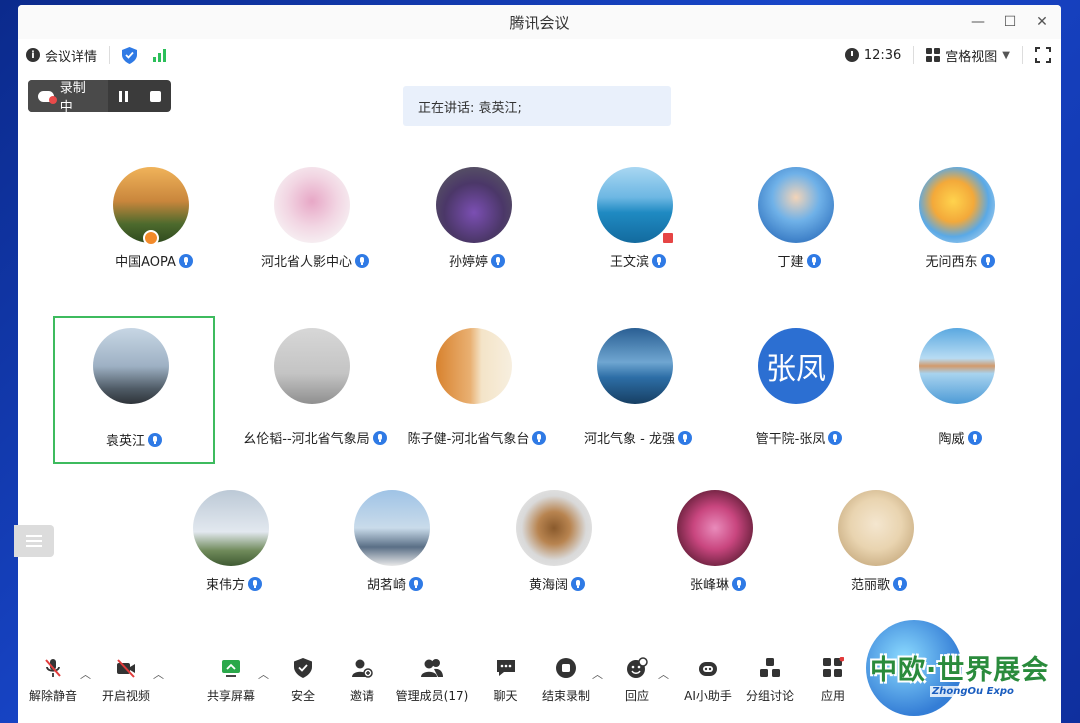  I want to click on recording-label: 录制中, so click(72, 98).